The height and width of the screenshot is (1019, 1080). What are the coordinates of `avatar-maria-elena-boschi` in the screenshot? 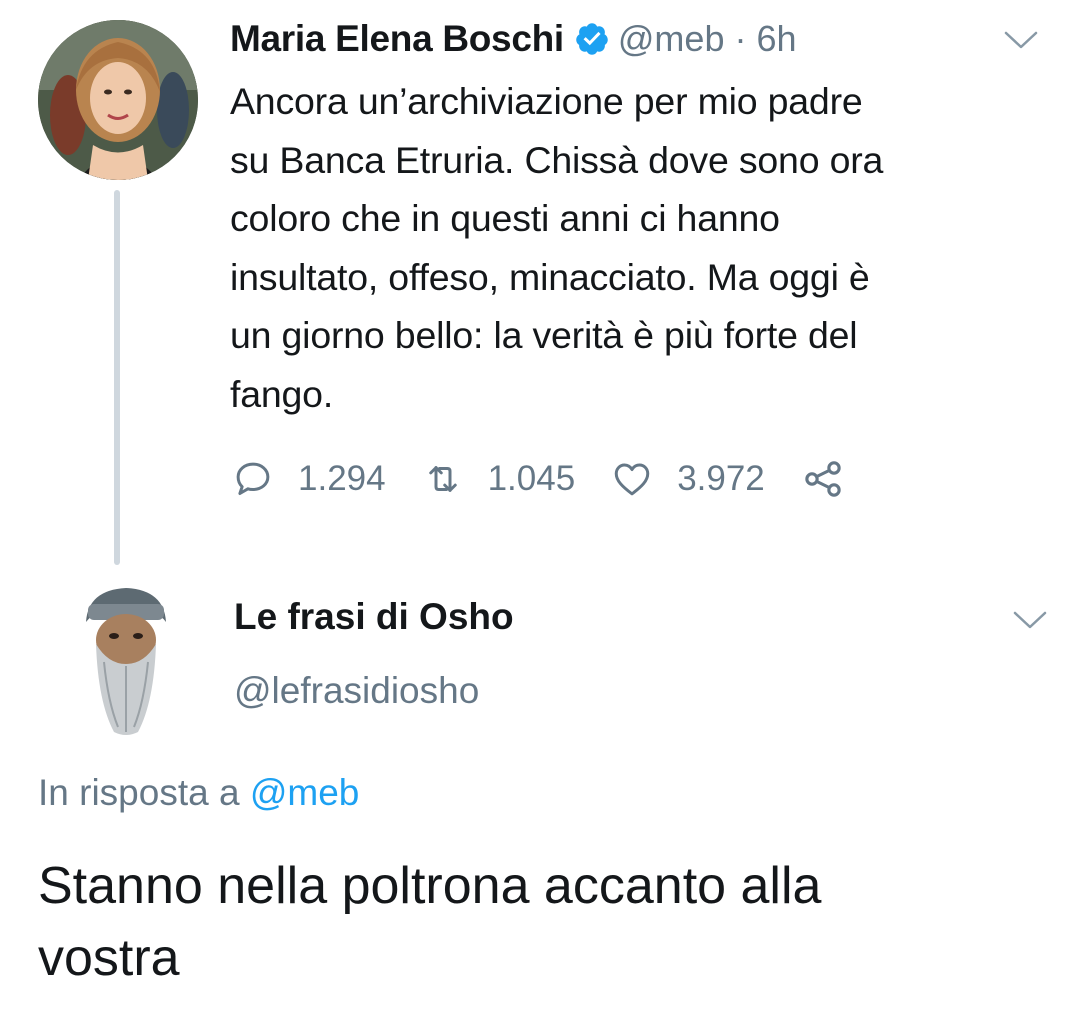 It's located at (118, 100).